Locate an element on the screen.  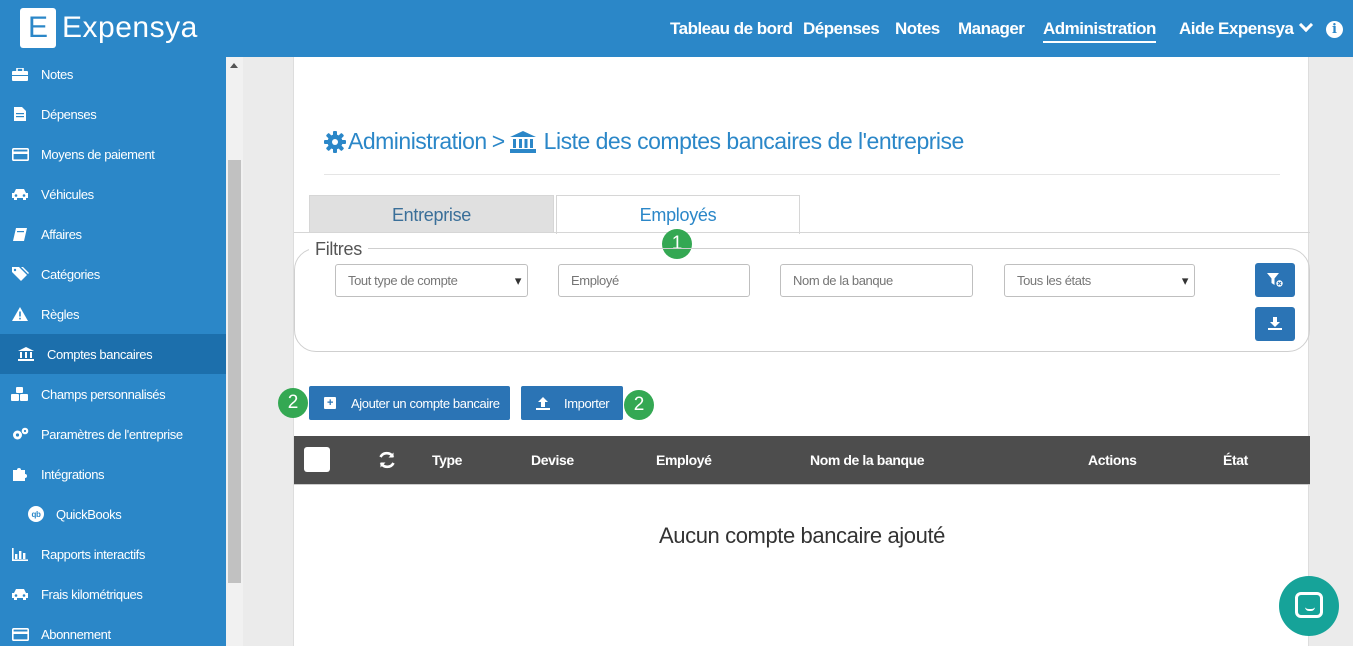
filters-legend: Filtres is located at coordinates (338, 249).